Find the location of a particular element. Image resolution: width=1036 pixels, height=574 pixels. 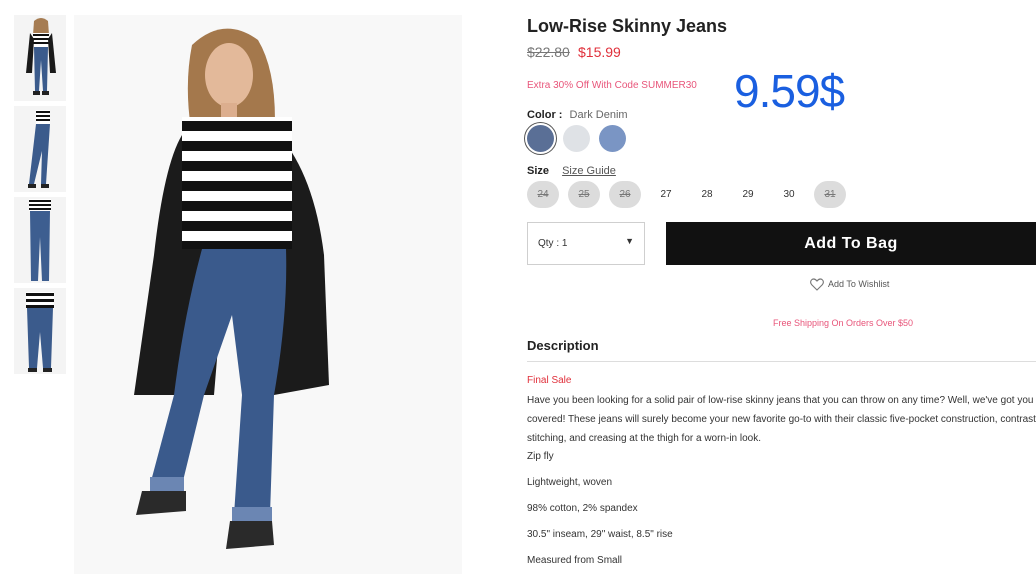

product-title: Low-Rise Skinny Jeans is located at coordinates (627, 26).